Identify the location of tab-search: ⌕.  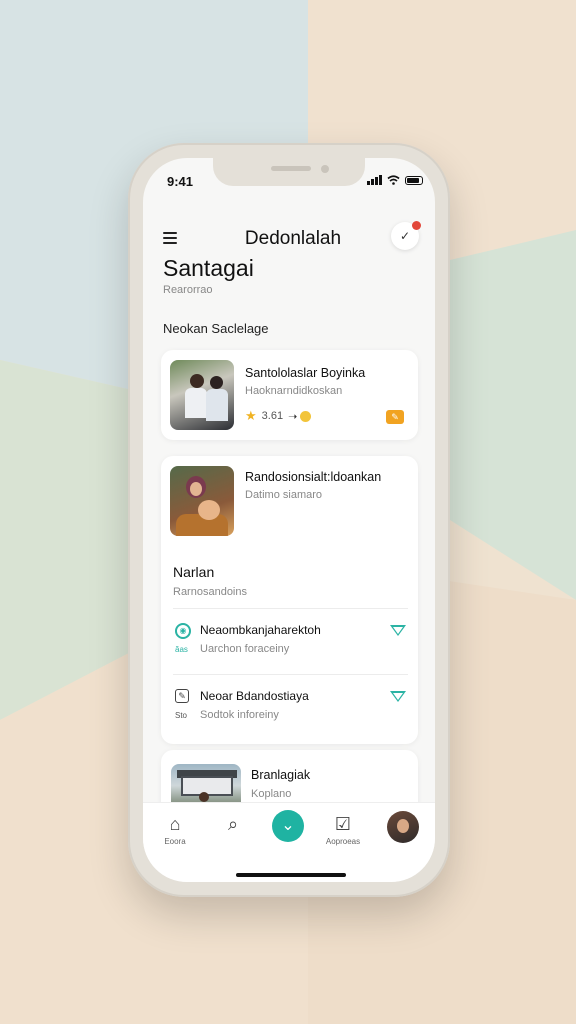
(233, 824).